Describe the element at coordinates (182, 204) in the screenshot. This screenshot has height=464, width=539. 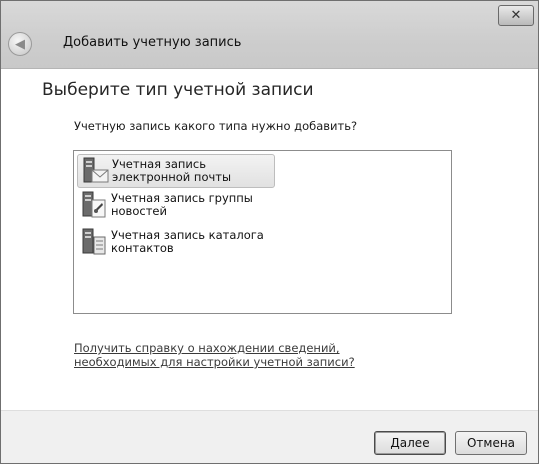
I see `list-item-label: Учетная запись группы новостей` at that location.